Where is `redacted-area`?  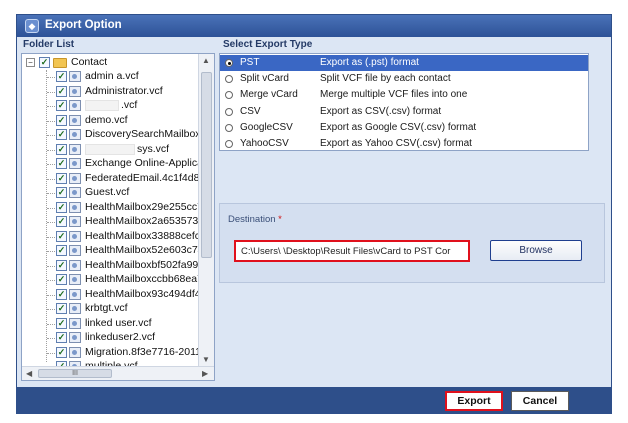
redacted-area is located at coordinates (102, 105).